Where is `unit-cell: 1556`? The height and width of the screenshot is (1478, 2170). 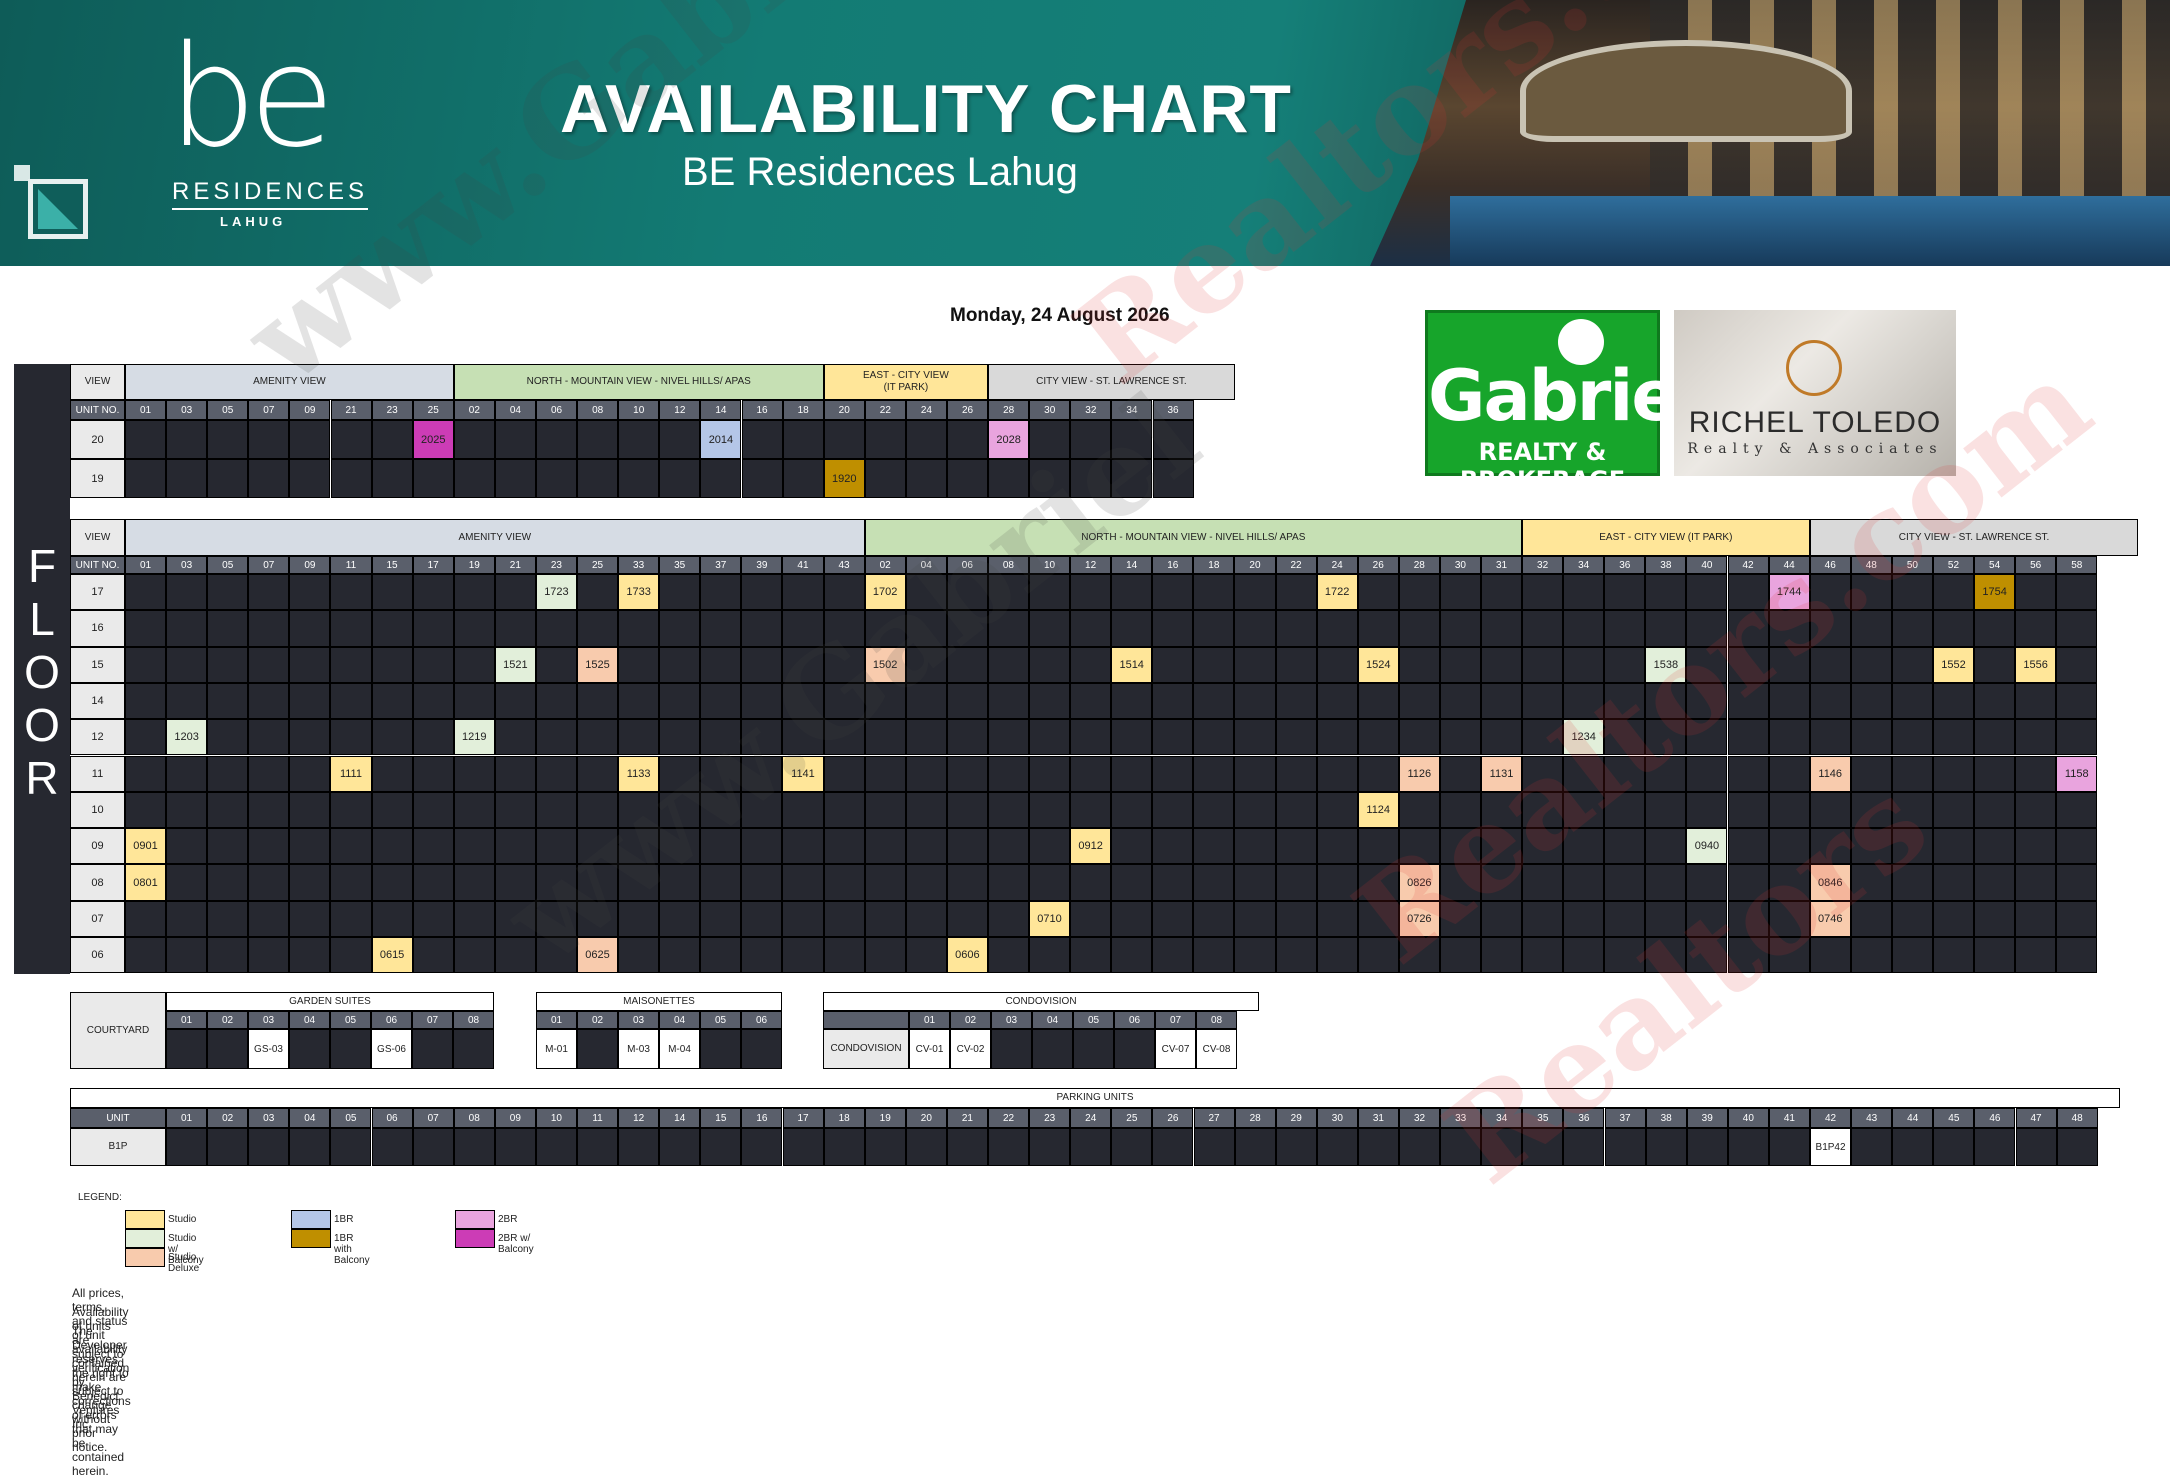
unit-cell: 1556 is located at coordinates (2036, 664).